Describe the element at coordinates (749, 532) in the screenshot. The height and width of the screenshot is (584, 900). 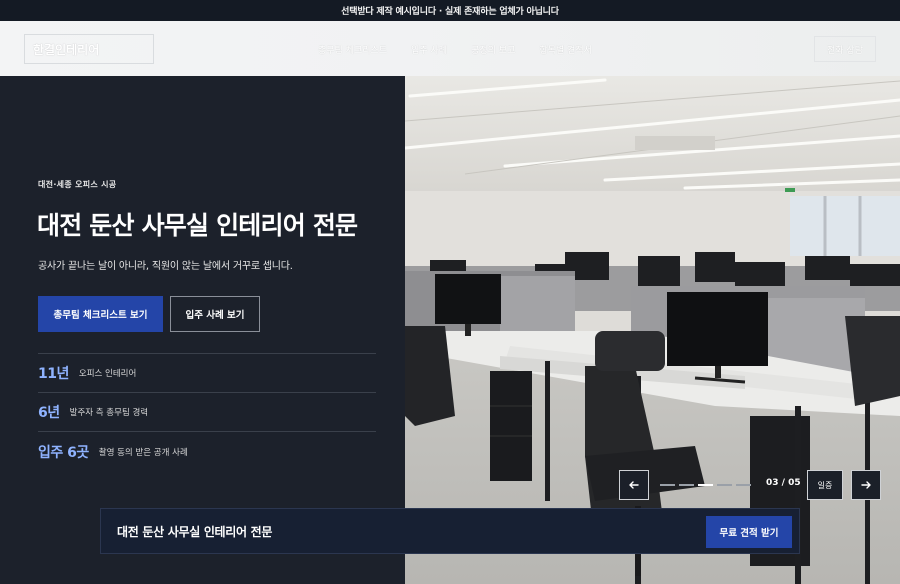
I see `free-estimate-button: 무료 견적 받기` at that location.